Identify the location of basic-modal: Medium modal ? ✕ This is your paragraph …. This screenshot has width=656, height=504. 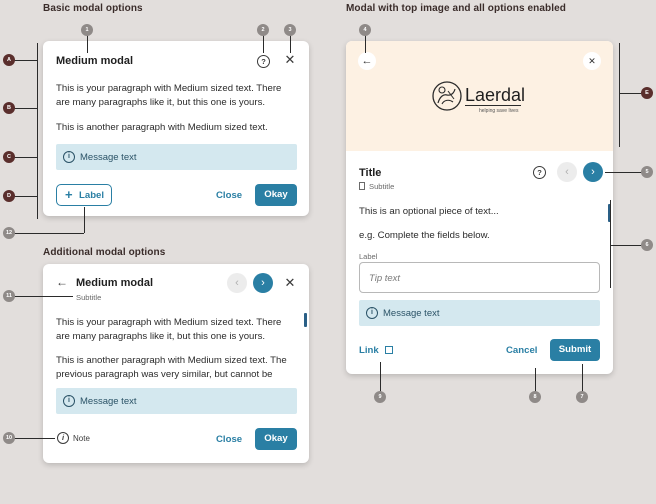
(176, 128).